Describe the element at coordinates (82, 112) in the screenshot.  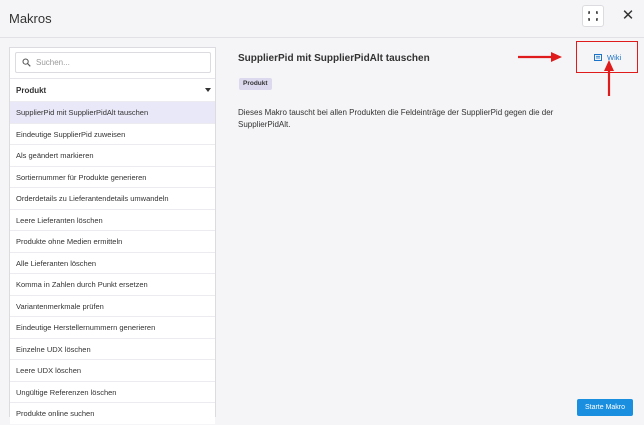
I see `list-item-label: SupplierPid mit SupplierPidAlt tauschen` at that location.